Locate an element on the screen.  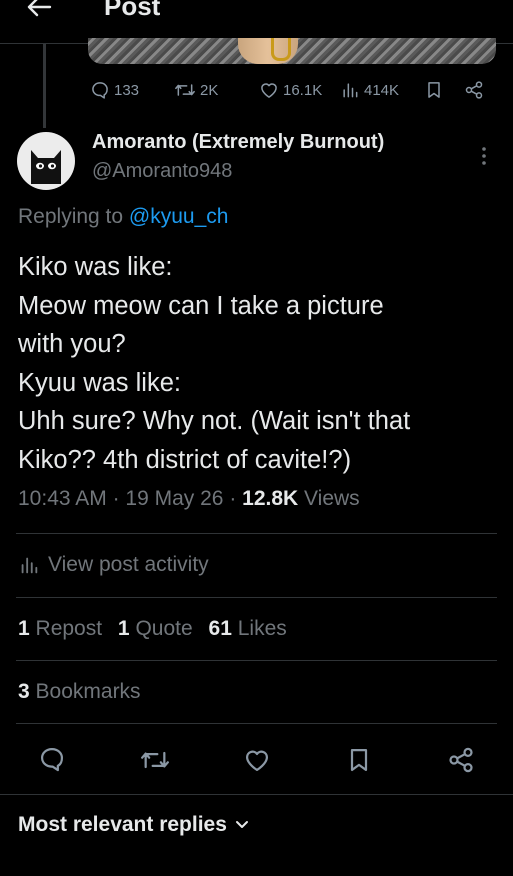
likes-link: 61 Likes is located at coordinates (248, 628).